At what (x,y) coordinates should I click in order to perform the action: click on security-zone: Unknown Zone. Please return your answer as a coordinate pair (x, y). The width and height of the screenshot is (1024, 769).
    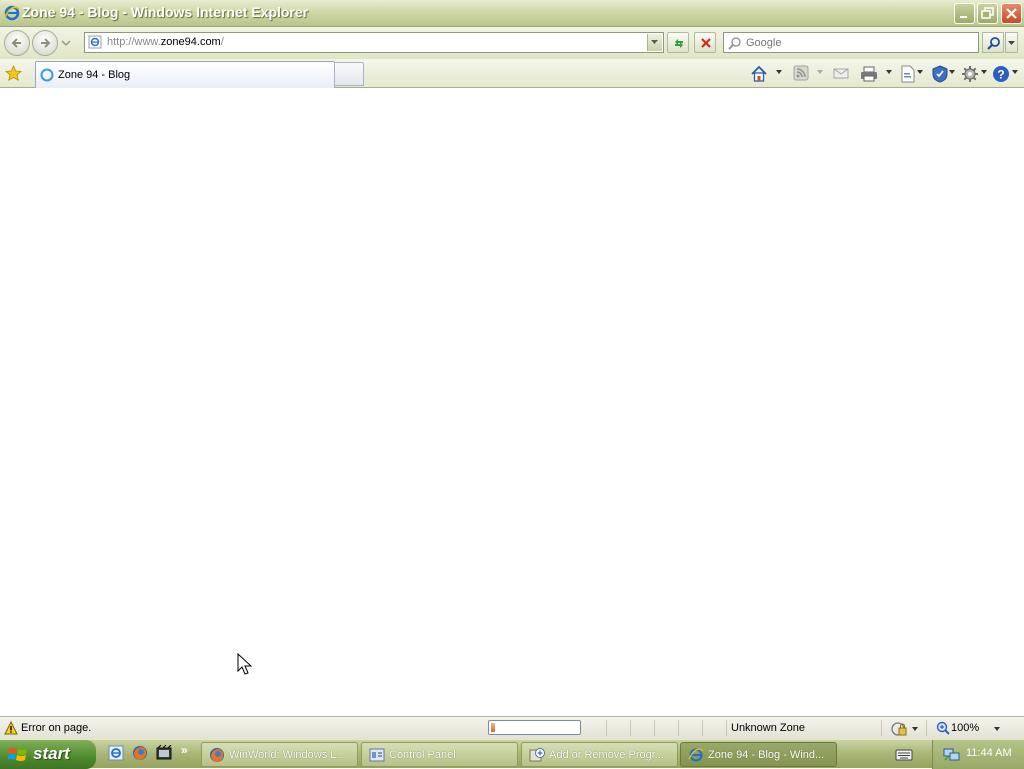
    Looking at the image, I should click on (768, 728).